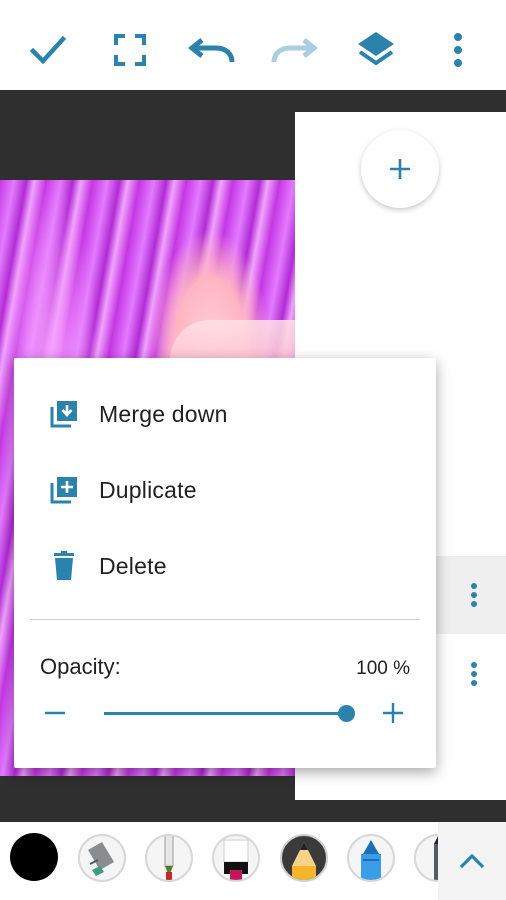 The width and height of the screenshot is (506, 900). What do you see at coordinates (64, 490) in the screenshot?
I see `duplicate-icon` at bounding box center [64, 490].